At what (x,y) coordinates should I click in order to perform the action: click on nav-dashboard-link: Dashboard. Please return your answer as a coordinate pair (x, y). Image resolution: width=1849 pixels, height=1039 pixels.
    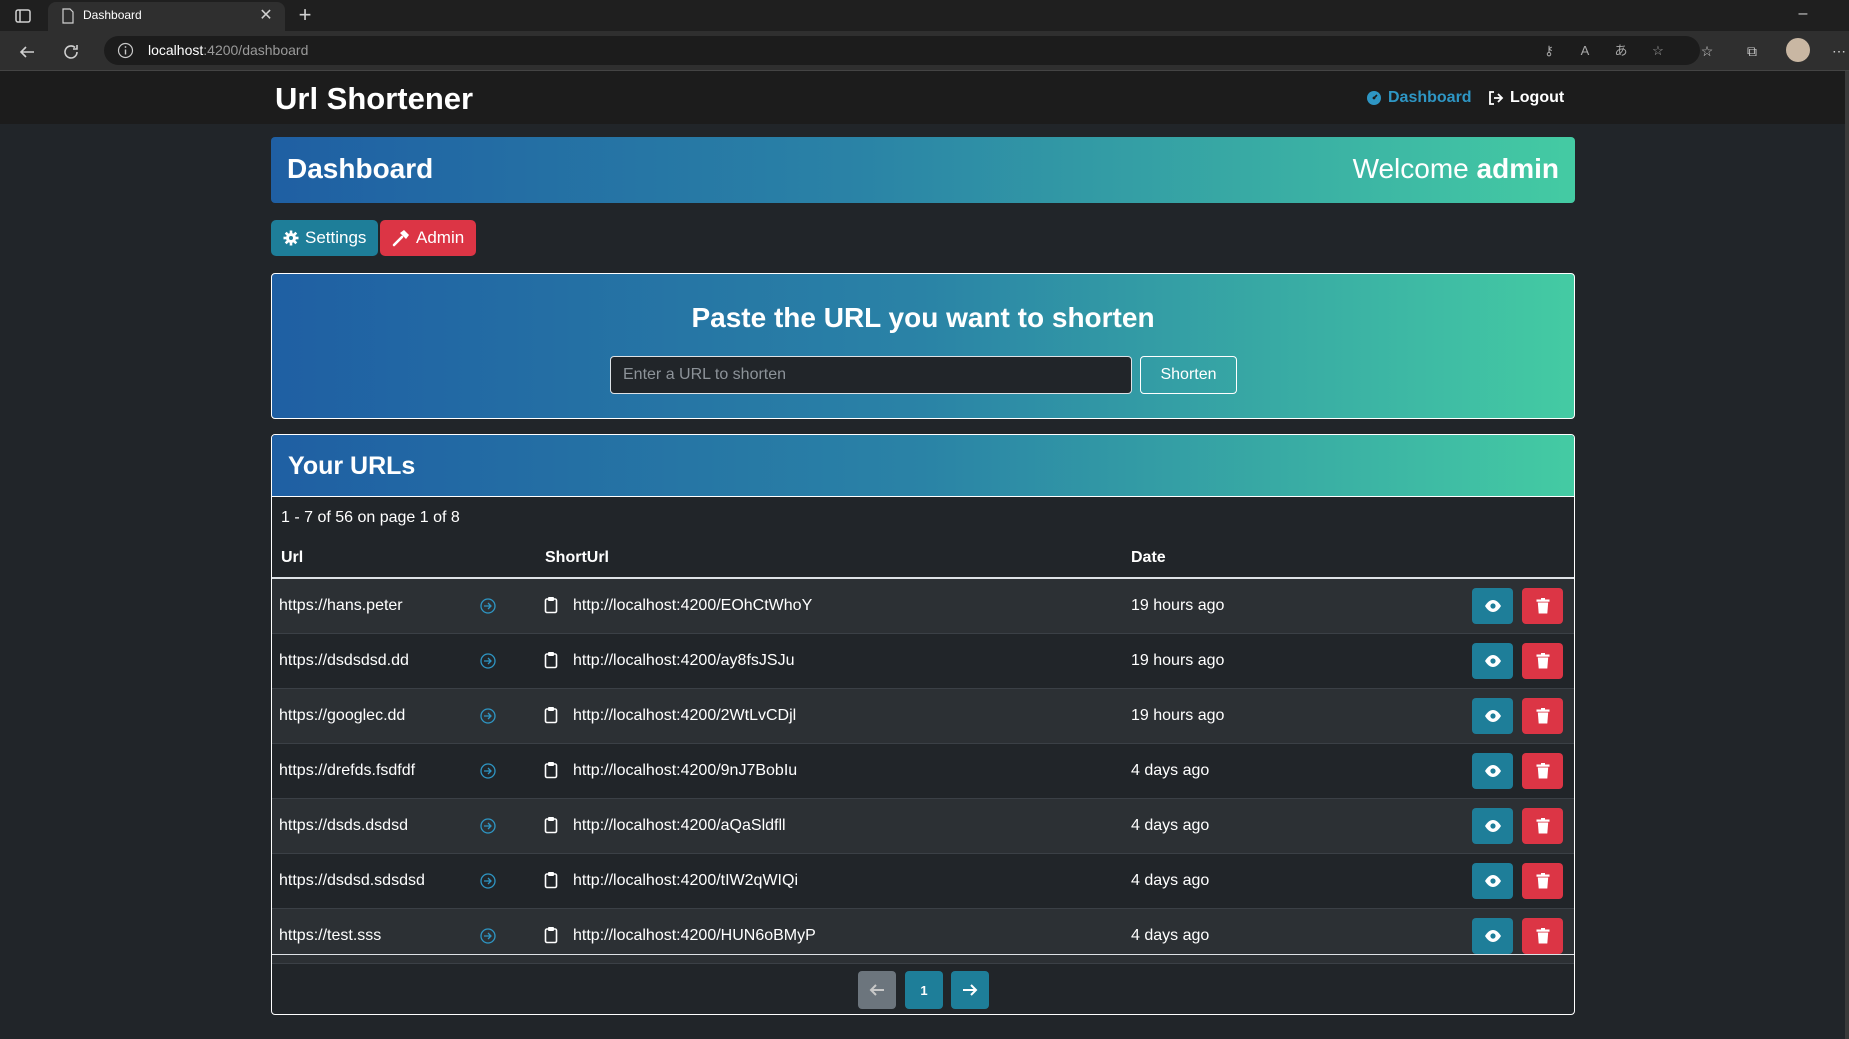
    Looking at the image, I should click on (1419, 98).